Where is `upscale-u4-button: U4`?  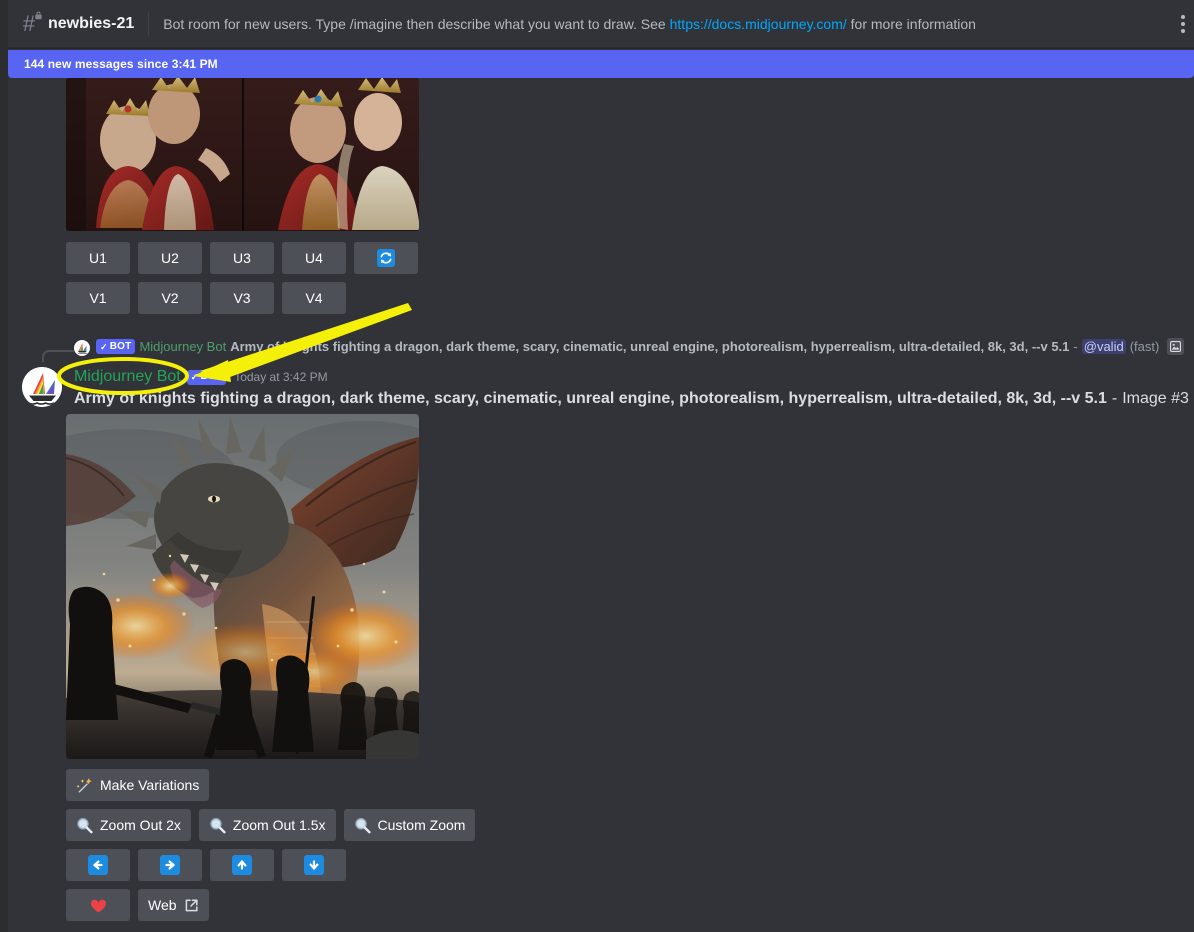
upscale-u4-button: U4 is located at coordinates (314, 258).